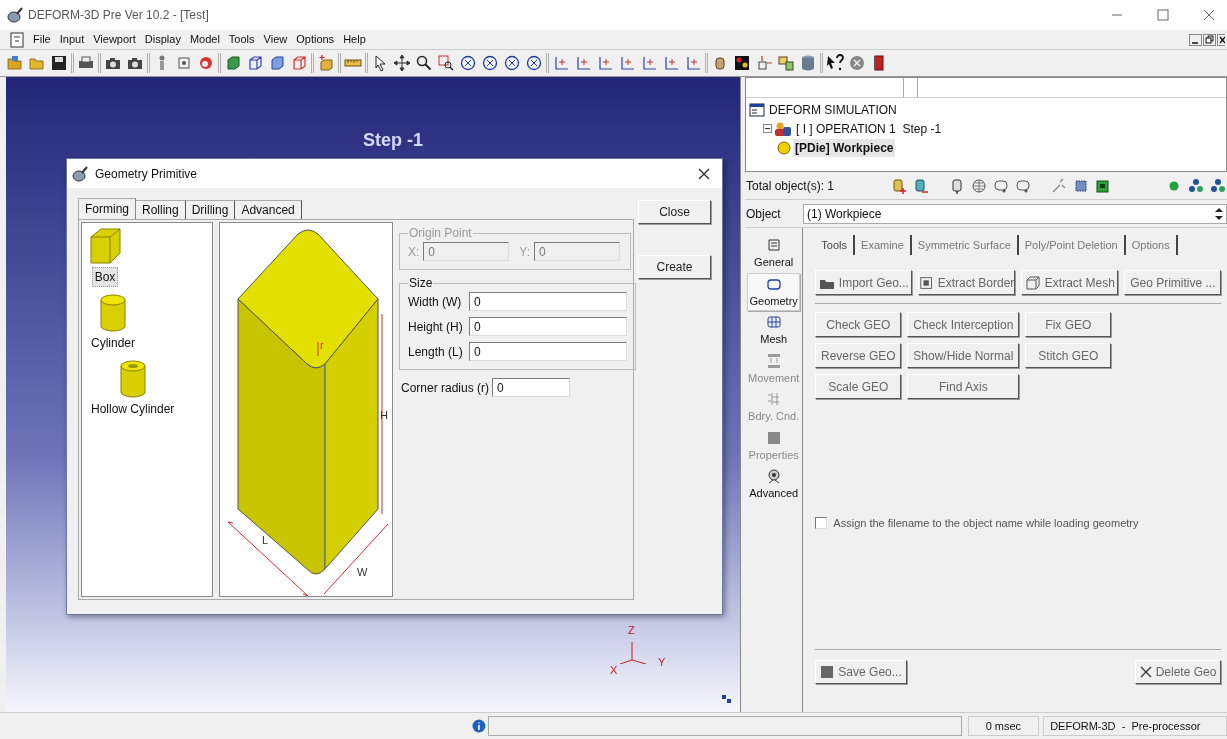 The height and width of the screenshot is (739, 1227). Describe the element at coordinates (833, 109) in the screenshot. I see `tree-item: DEFORM SIMULATION` at that location.